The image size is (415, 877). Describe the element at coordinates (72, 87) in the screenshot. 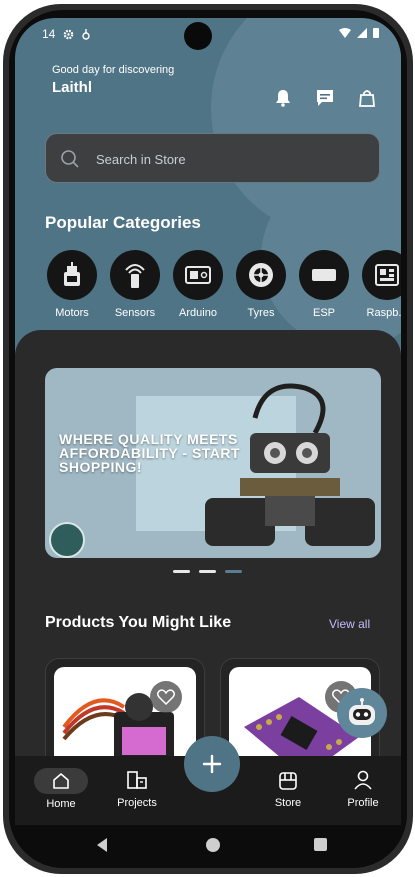

I see `username: Laithl` at that location.